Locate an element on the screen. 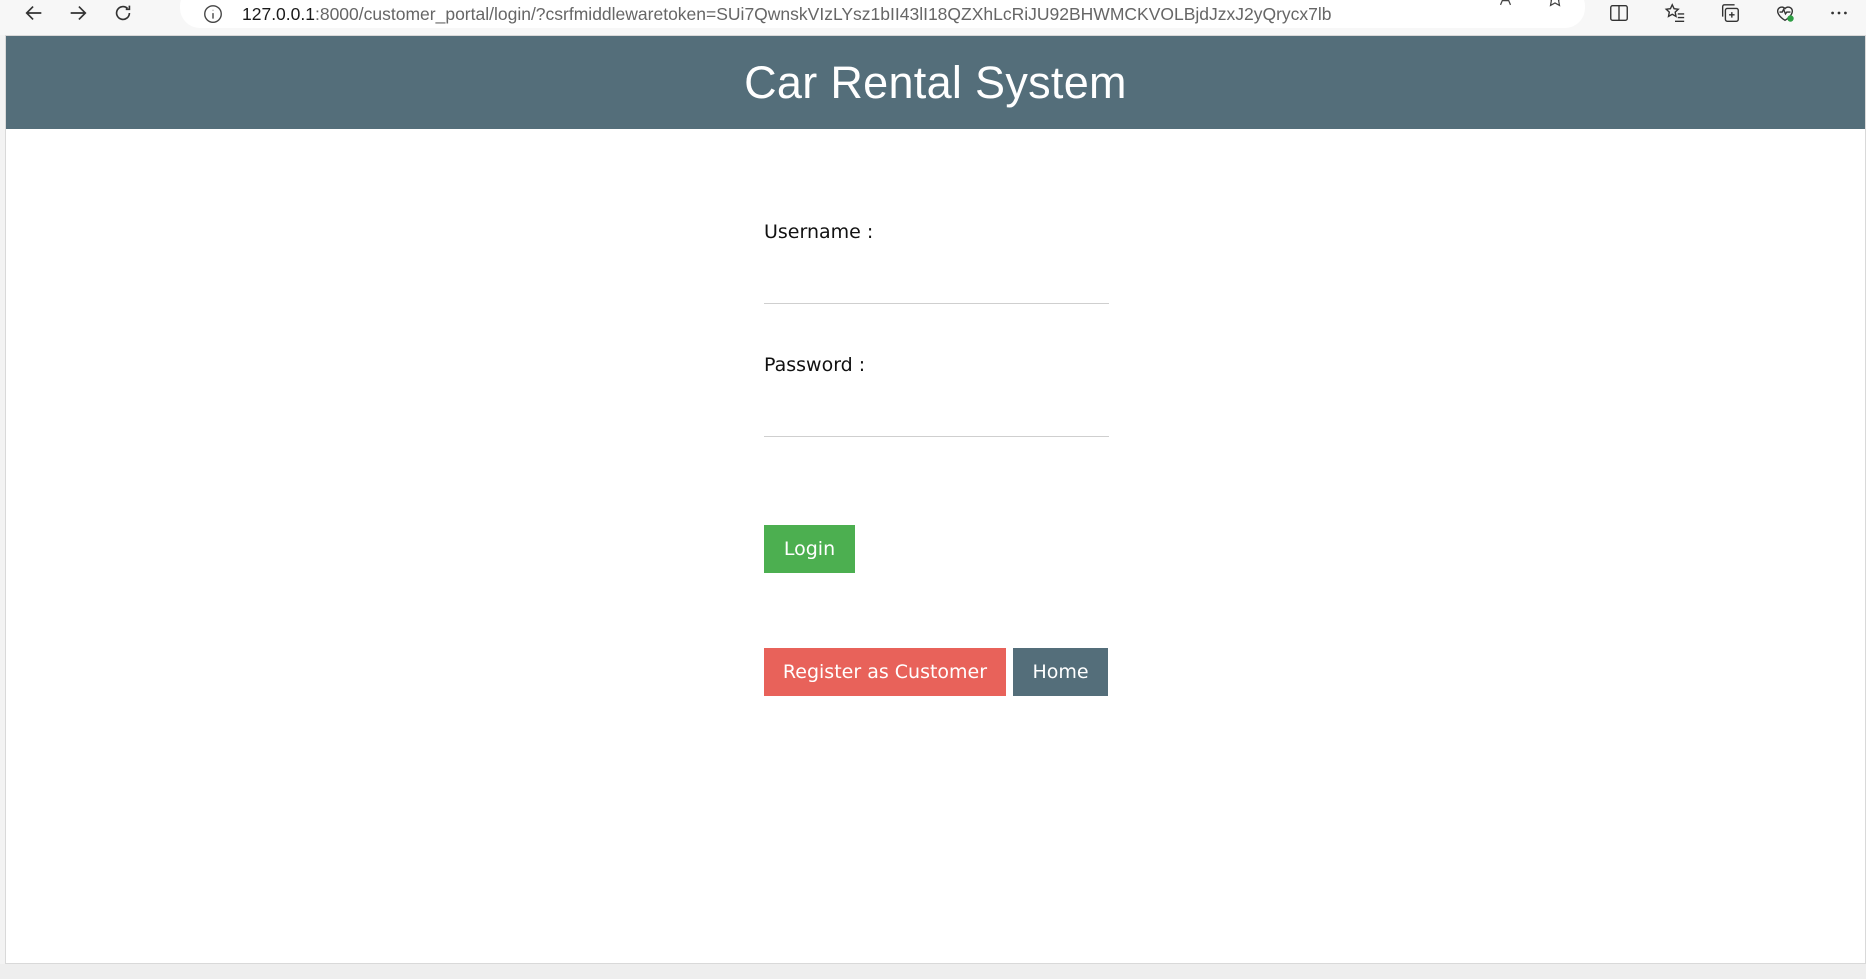 The width and height of the screenshot is (1866, 979). browser-essentials-button is located at coordinates (1785, 13).